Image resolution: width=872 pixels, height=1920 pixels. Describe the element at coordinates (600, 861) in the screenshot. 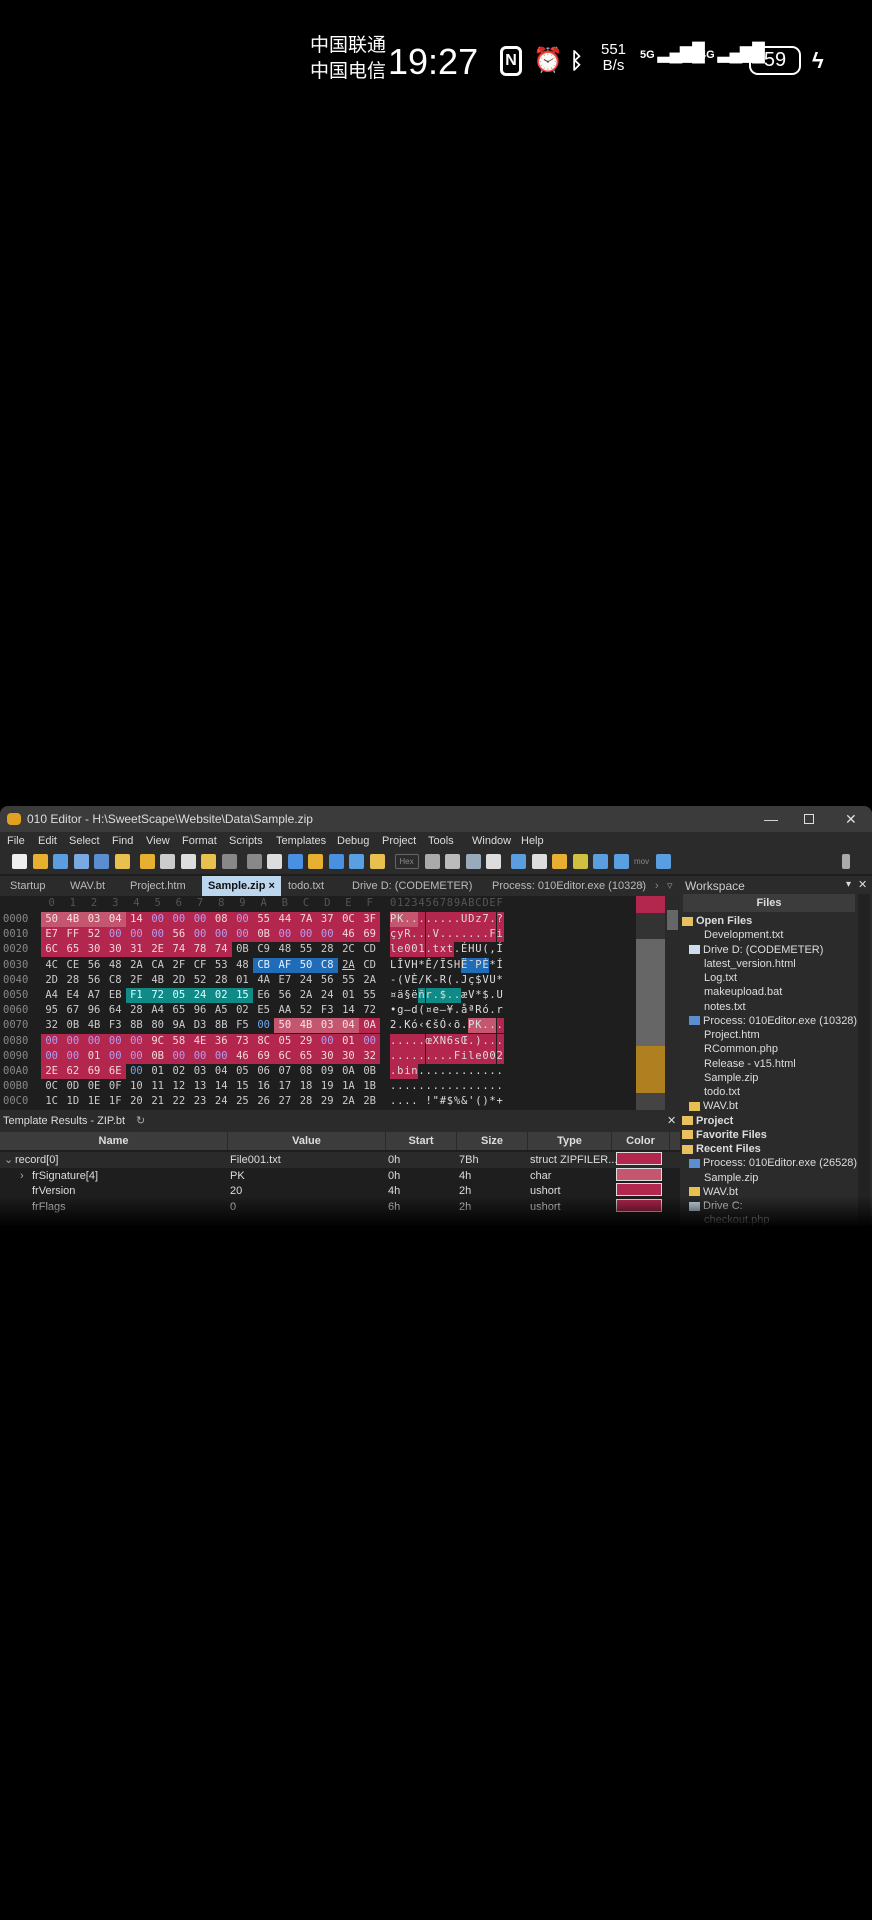

I see `base-convert-icon` at that location.